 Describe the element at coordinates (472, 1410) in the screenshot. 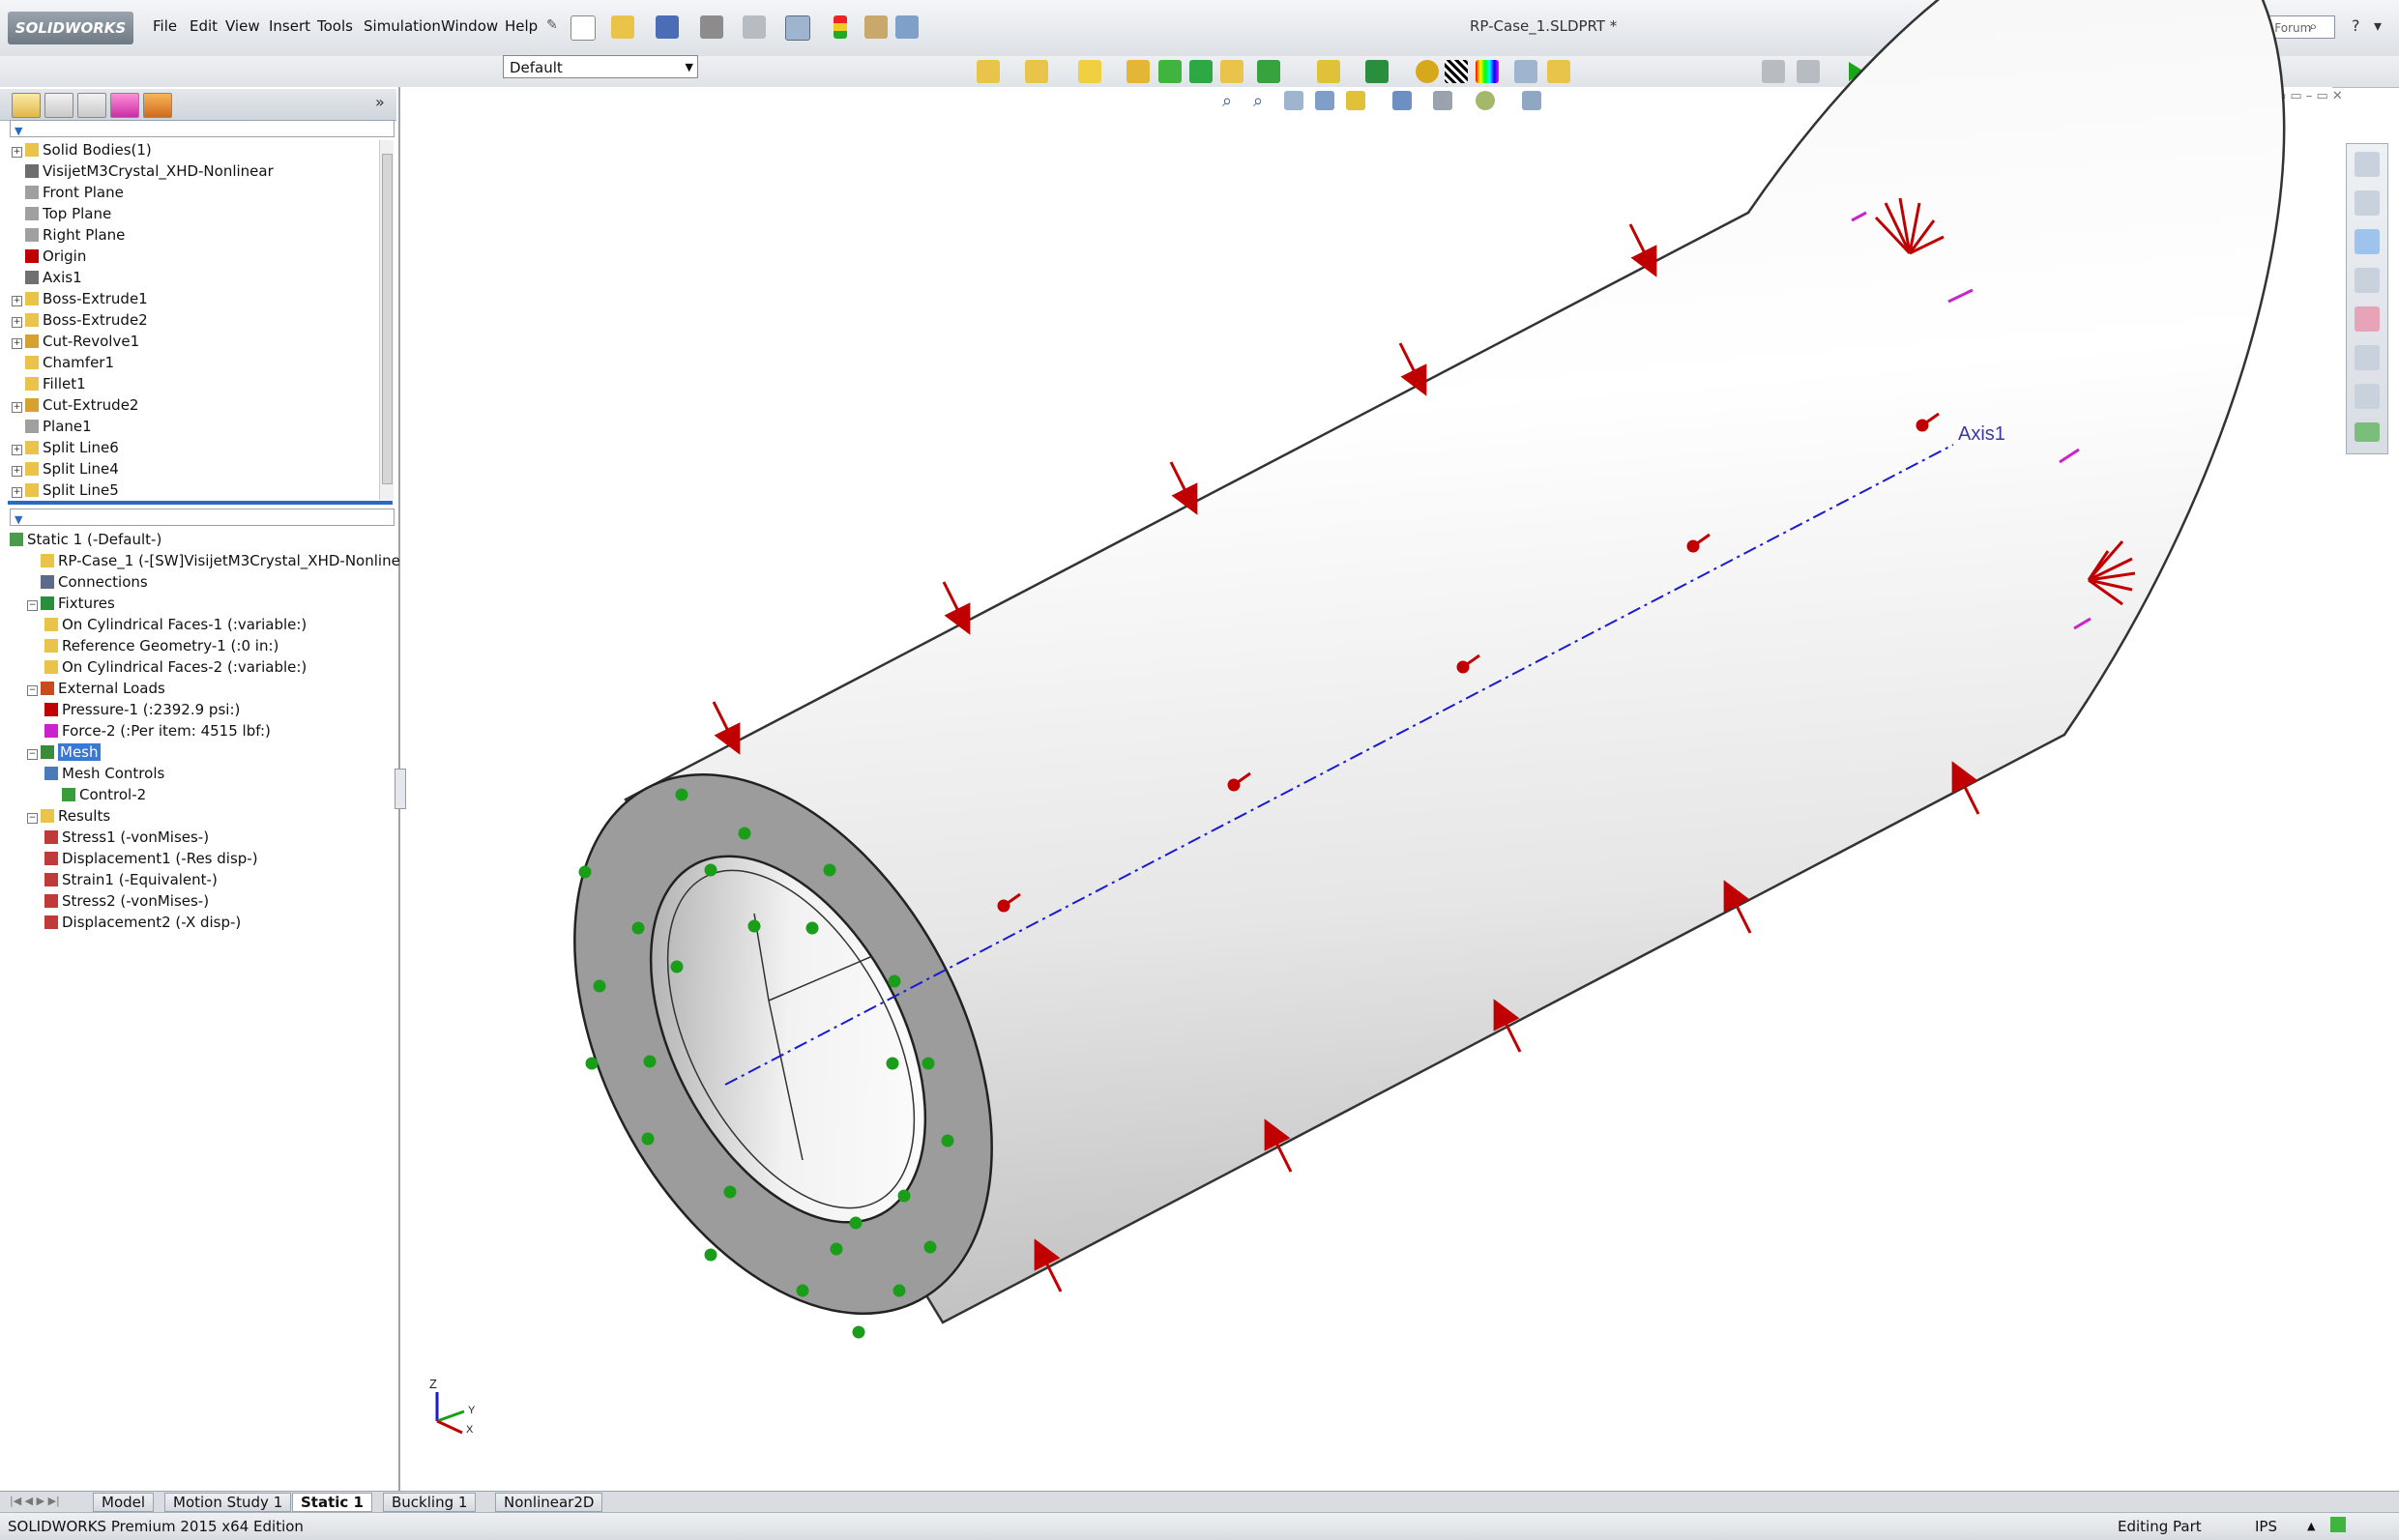

I see `triad-y-label: Y` at that location.